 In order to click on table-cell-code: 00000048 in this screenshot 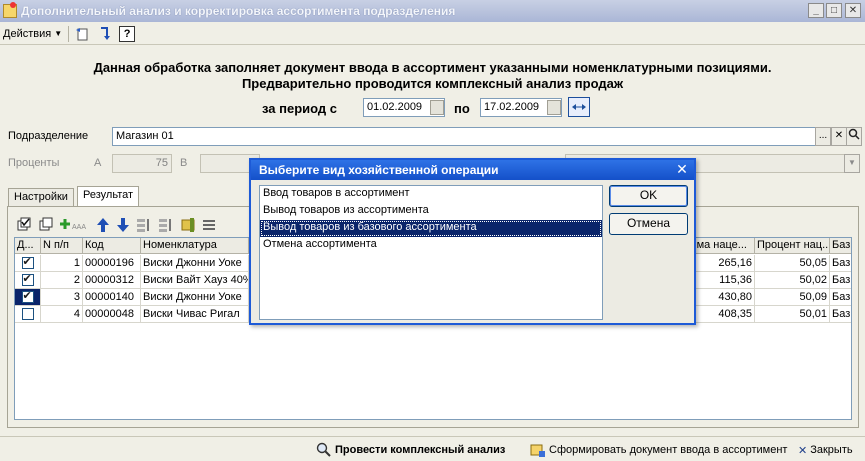, I will do `click(112, 314)`.